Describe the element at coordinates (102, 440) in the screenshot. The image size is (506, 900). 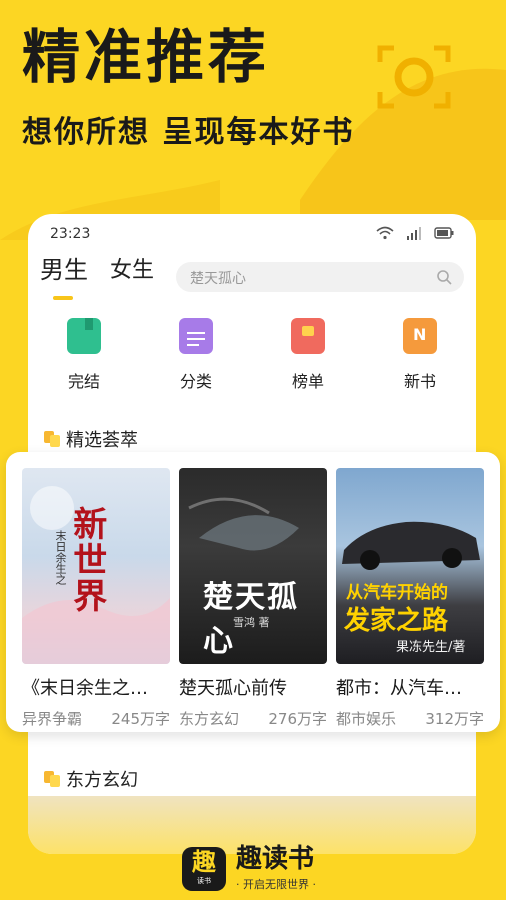
I see `section-featured-title: 精选荟萃` at that location.